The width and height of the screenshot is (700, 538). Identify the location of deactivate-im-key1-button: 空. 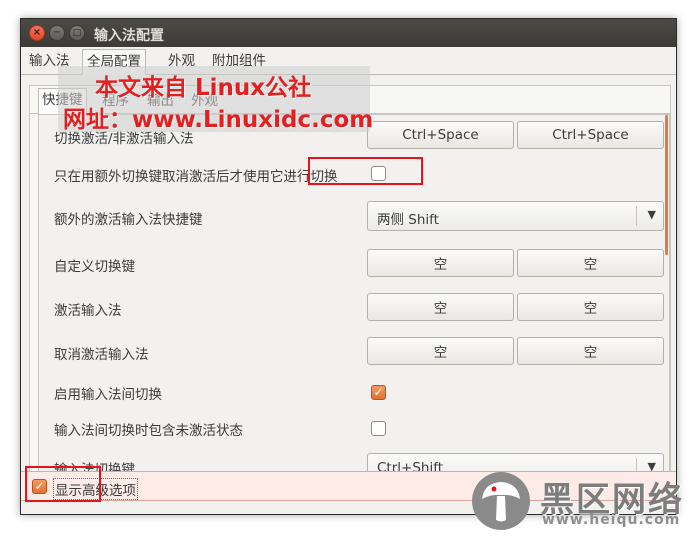
(440, 351).